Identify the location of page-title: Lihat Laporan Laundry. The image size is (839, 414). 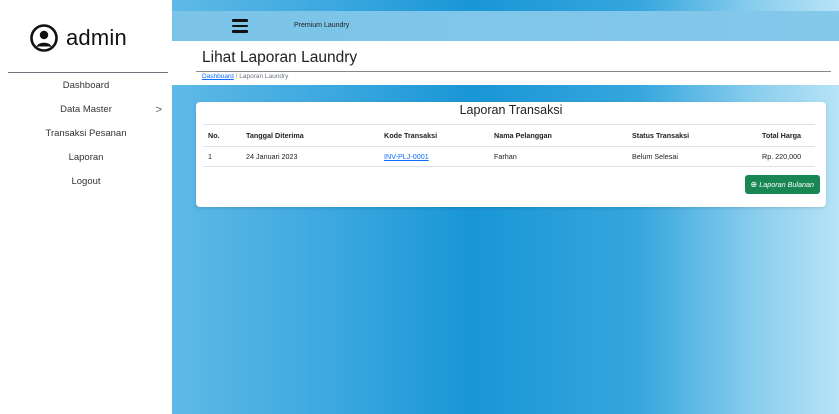
(280, 57).